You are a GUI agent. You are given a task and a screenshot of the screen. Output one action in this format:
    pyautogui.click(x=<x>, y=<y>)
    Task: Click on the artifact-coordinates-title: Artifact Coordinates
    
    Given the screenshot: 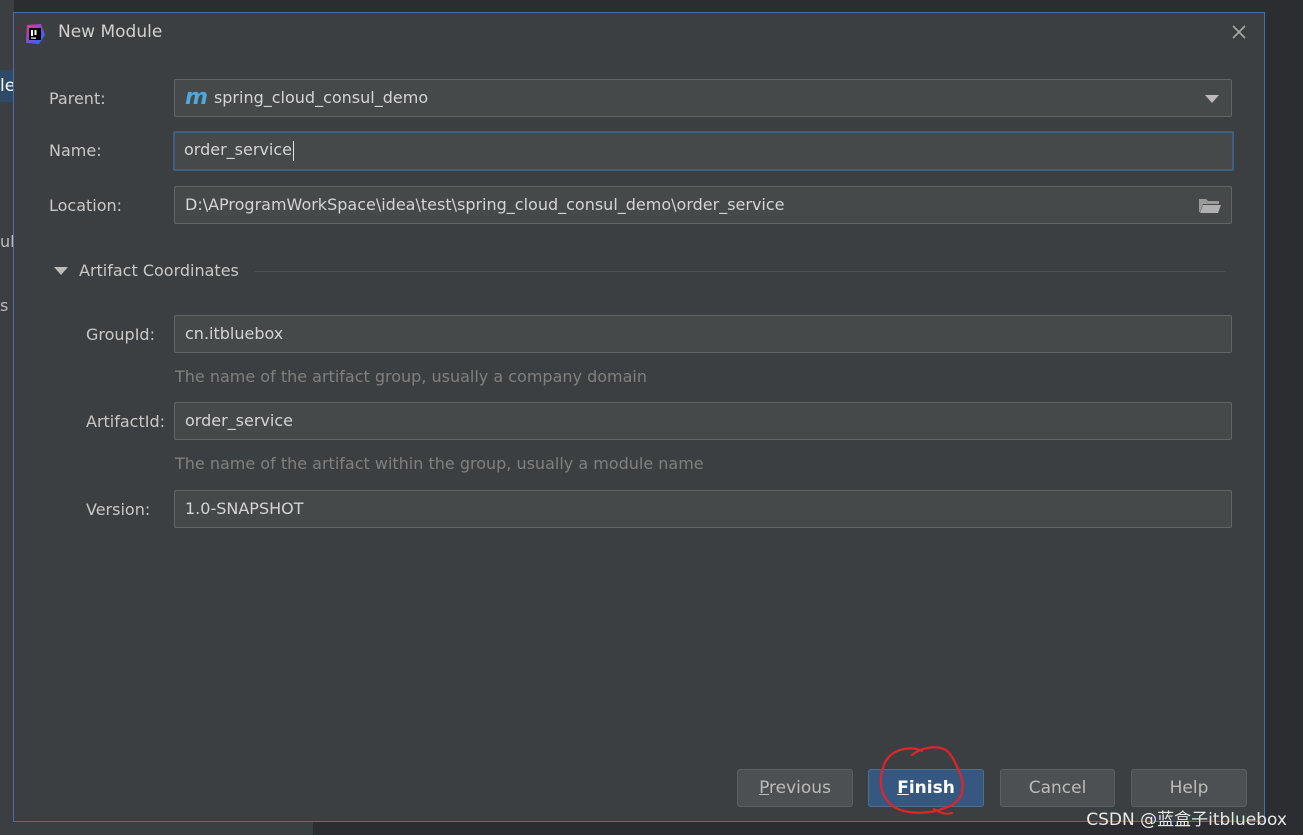 What is the action you would take?
    pyautogui.click(x=159, y=270)
    